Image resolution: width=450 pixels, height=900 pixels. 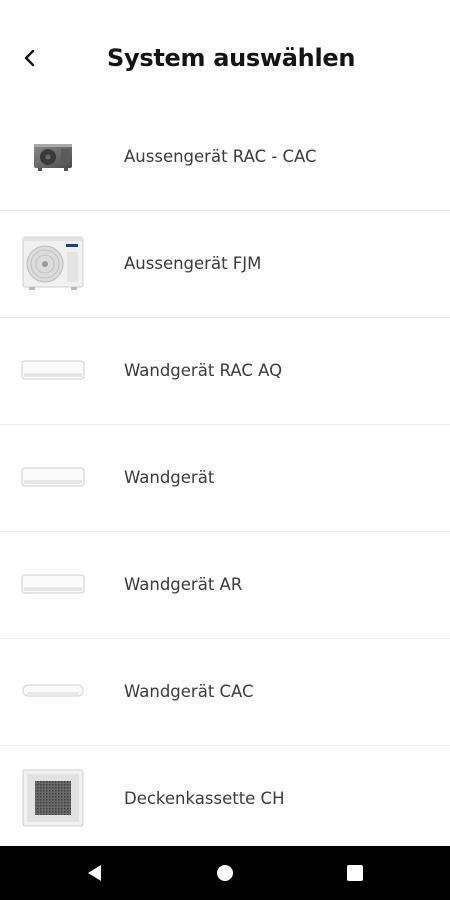 I want to click on list-item-outdoor-rac-cac: Aussengerät RAC - CAC, so click(x=225, y=157).